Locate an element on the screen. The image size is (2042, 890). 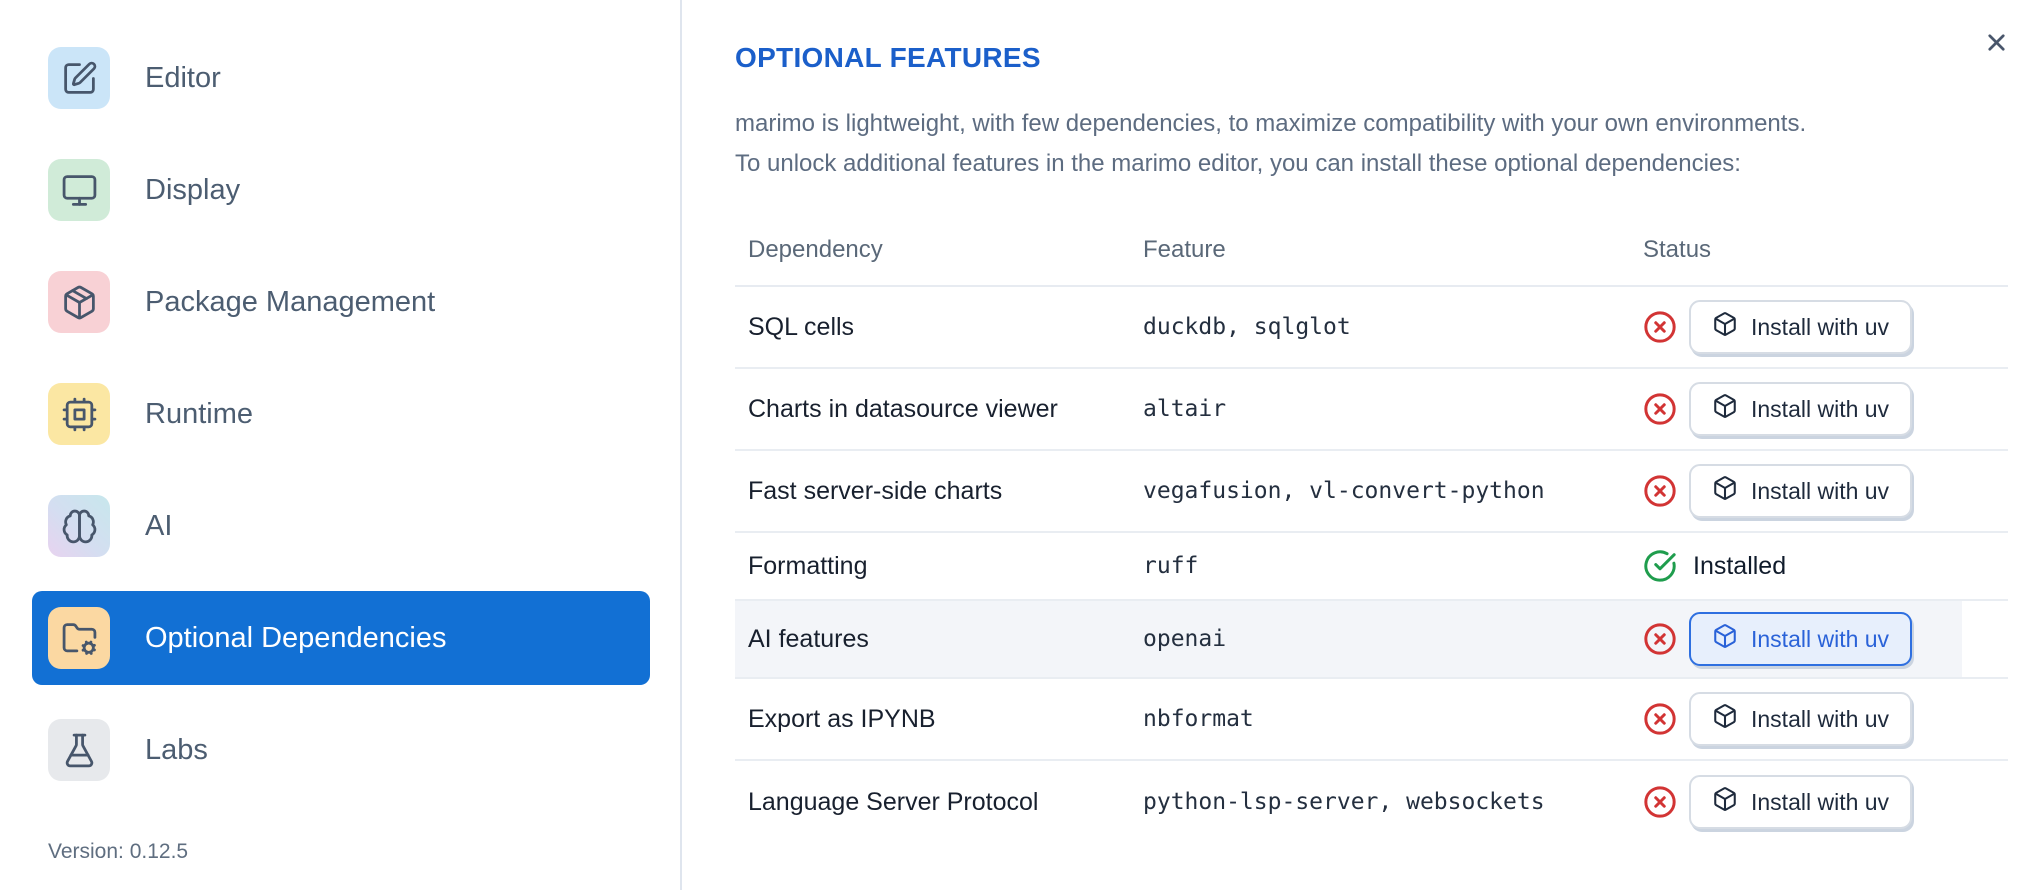
monitor-icon is located at coordinates (79, 190).